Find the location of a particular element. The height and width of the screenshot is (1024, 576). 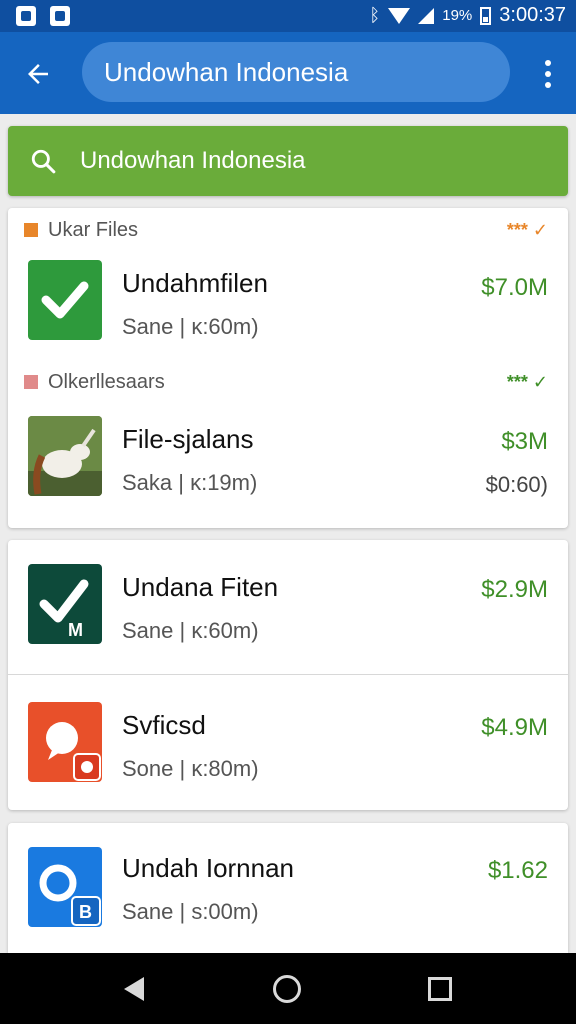

goat-photo-icon is located at coordinates (65, 456).